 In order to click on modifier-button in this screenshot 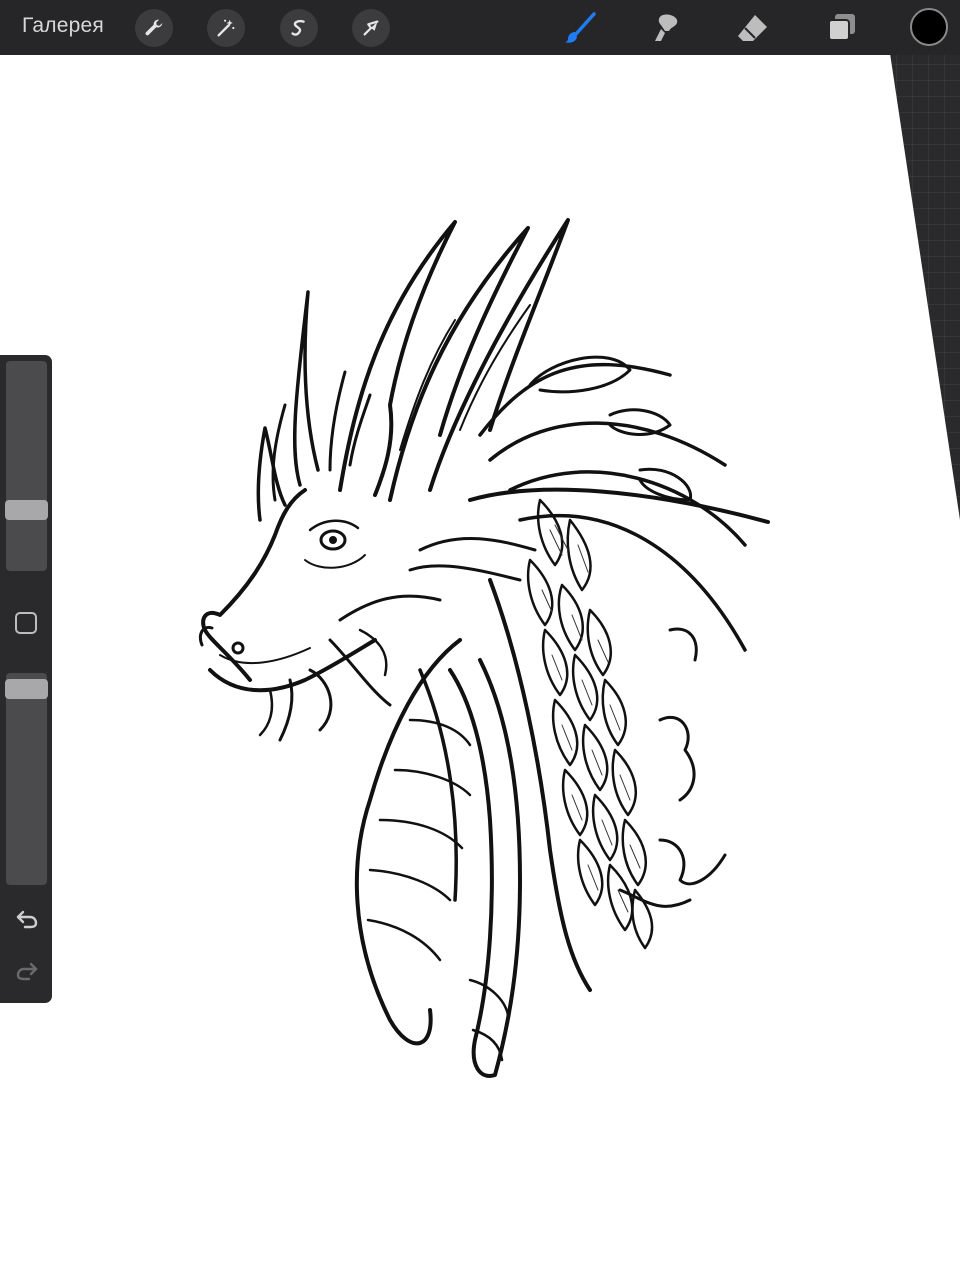, I will do `click(26, 623)`.